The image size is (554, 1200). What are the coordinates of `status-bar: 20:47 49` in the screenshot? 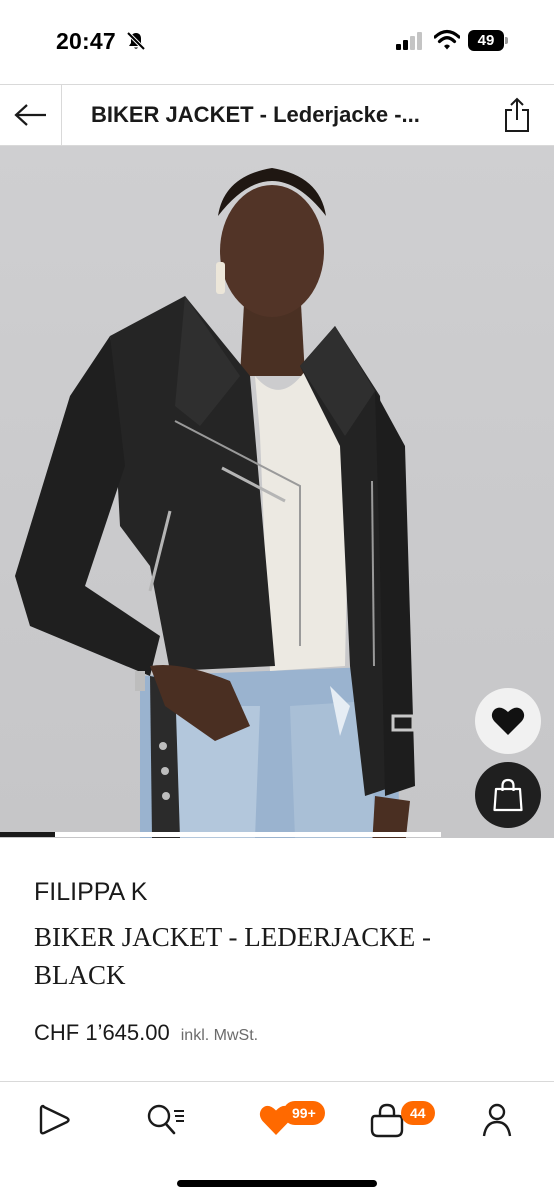 It's located at (277, 42).